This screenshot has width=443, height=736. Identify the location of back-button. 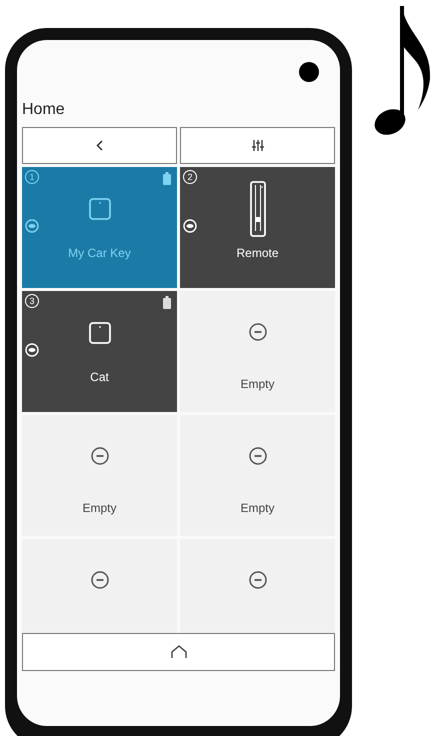
(99, 145).